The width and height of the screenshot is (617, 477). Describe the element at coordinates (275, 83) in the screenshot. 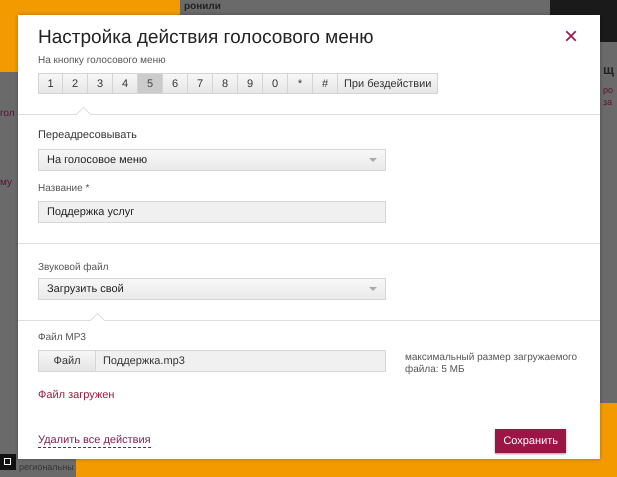

I see `key-tab: 0` at that location.